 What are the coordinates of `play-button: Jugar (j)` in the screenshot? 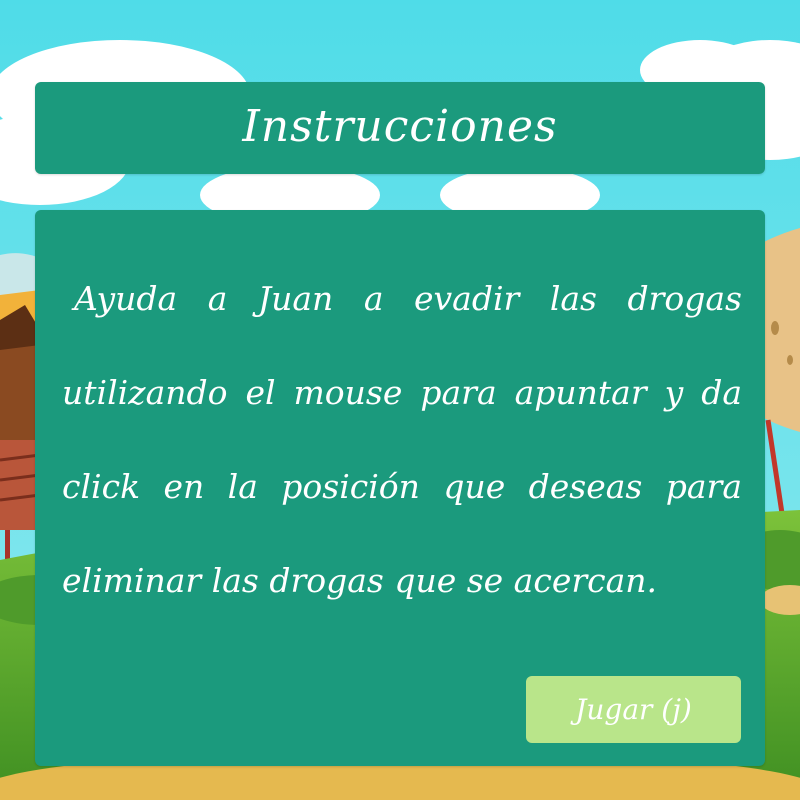 It's located at (633, 709).